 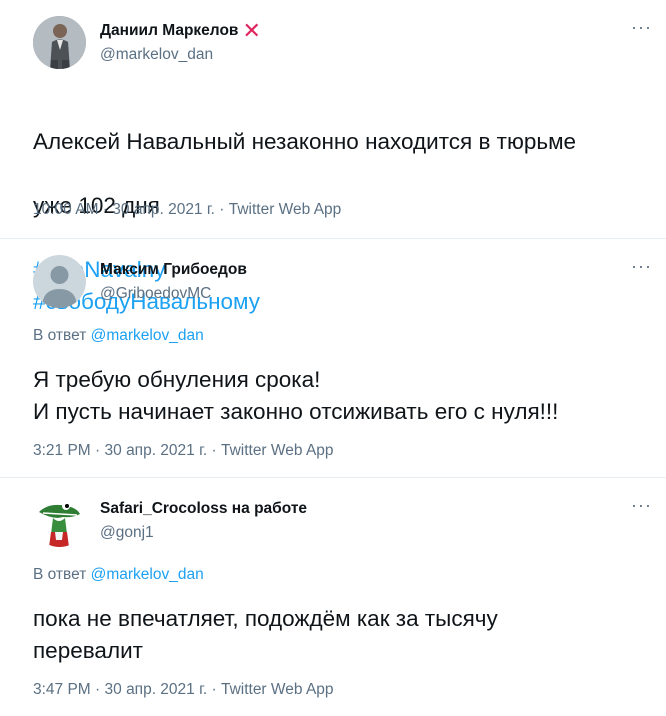 I want to click on author-row: Даниил Маркелов ✕, so click(x=180, y=30).